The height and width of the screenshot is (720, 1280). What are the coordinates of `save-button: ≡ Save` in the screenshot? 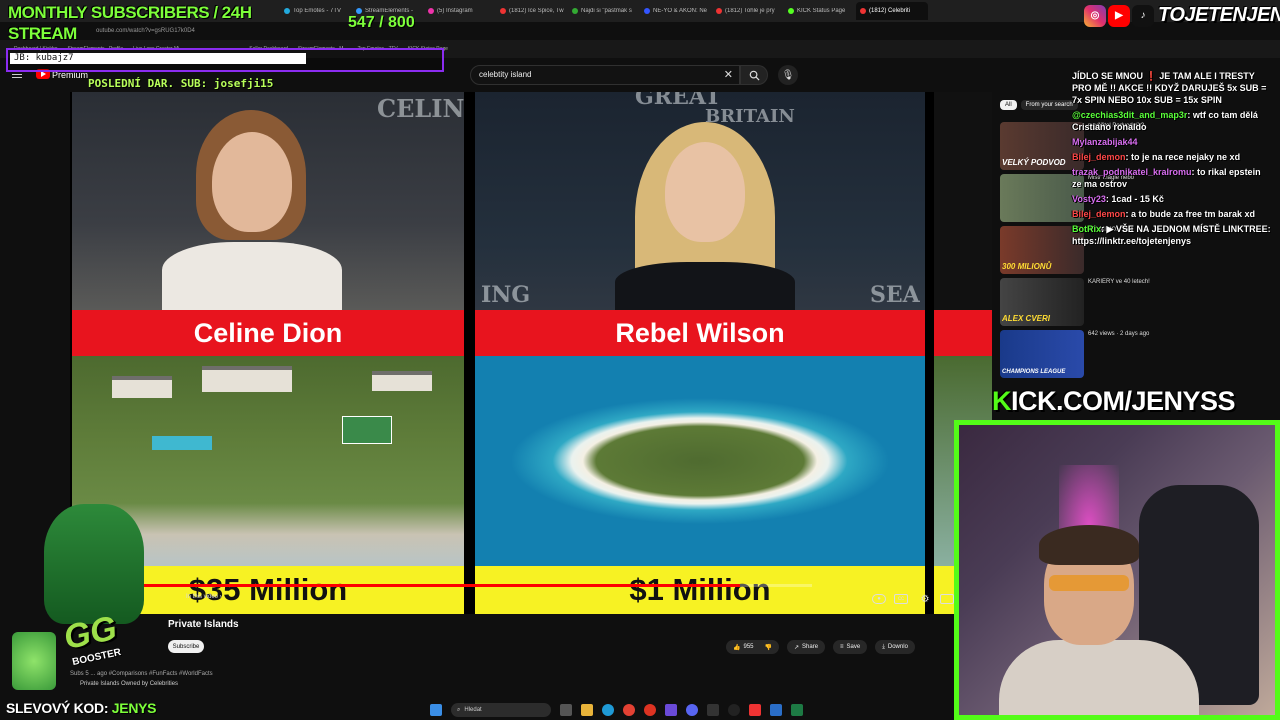 It's located at (850, 647).